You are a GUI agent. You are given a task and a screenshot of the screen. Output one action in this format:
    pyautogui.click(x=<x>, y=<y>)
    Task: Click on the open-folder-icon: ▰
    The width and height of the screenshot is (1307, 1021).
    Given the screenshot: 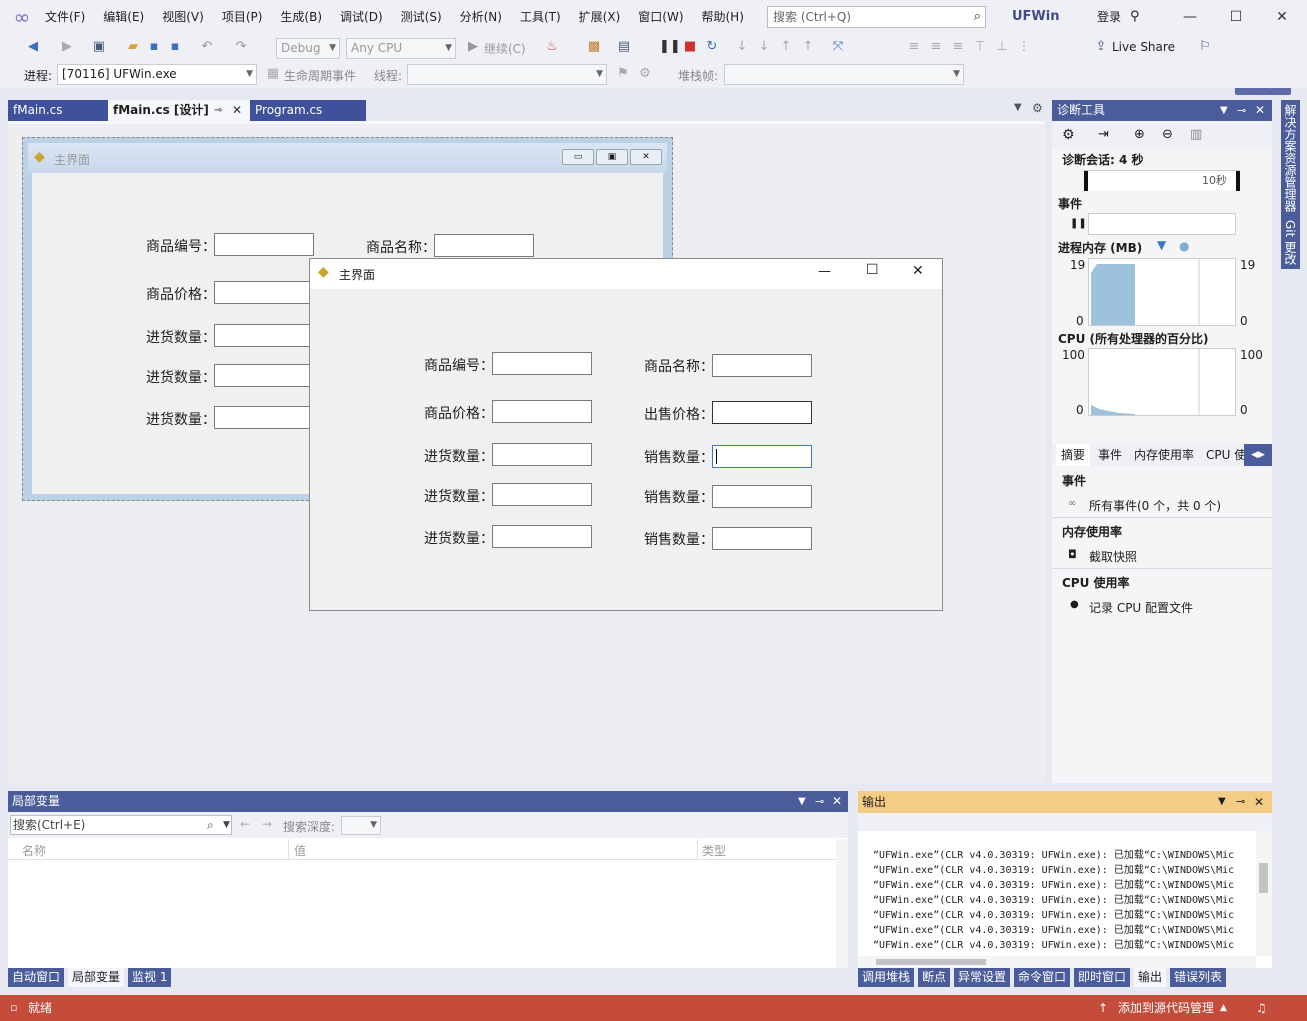 What is the action you would take?
    pyautogui.click(x=133, y=47)
    